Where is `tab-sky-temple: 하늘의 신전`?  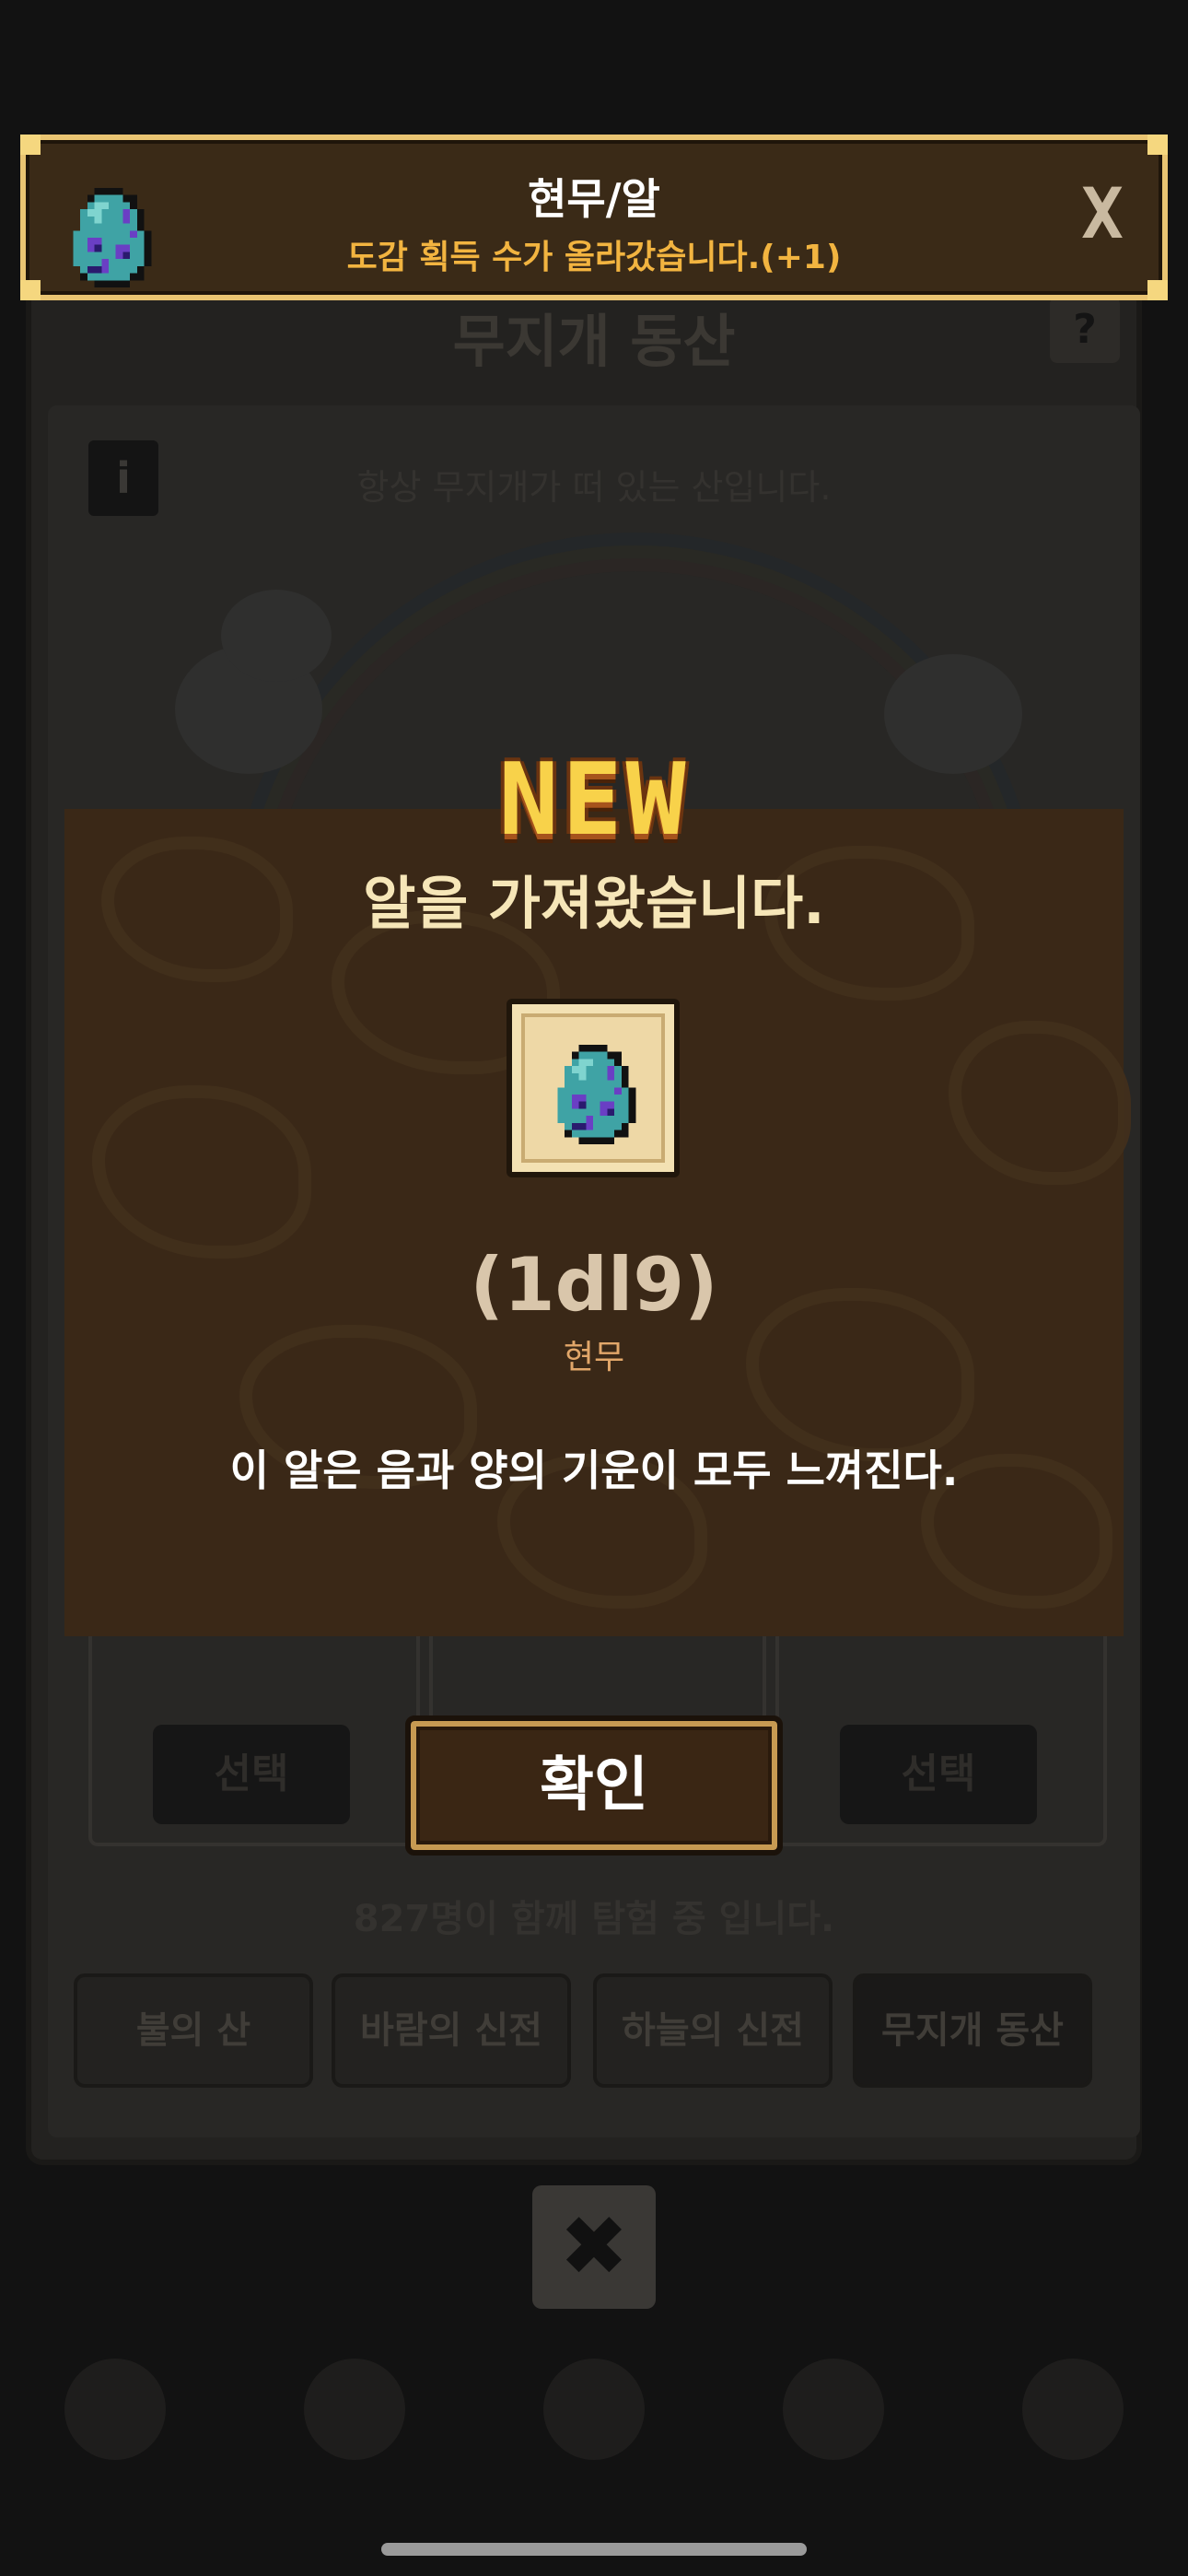
tab-sky-temple: 하늘의 신전 is located at coordinates (713, 2030).